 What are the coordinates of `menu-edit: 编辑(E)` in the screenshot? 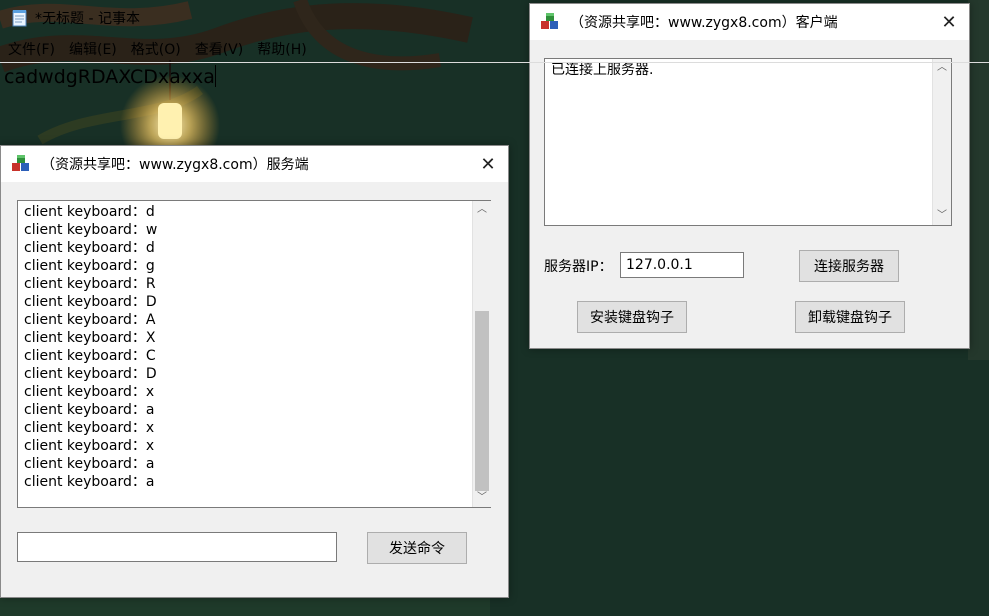 It's located at (93, 49).